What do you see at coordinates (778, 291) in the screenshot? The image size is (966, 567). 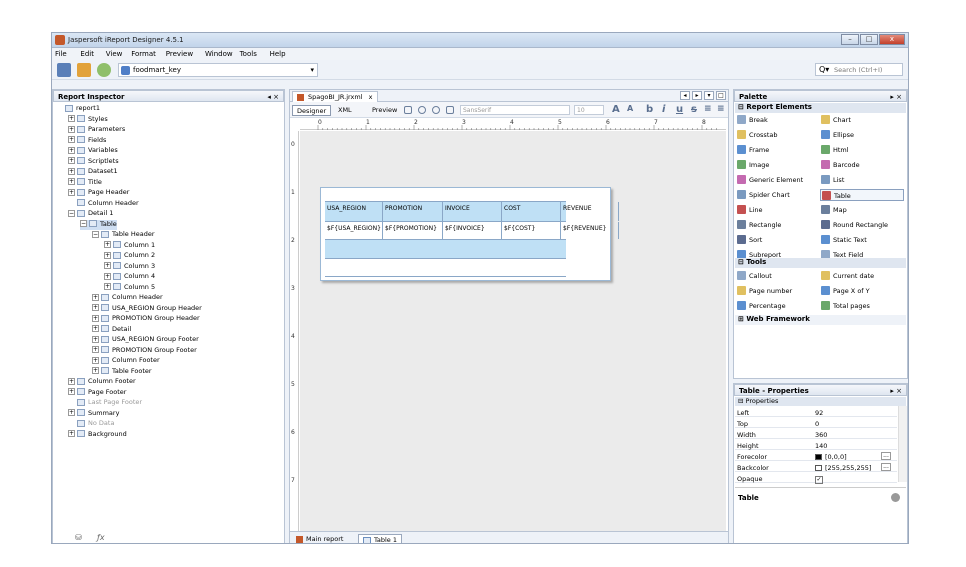 I see `palette-item-page-number: Page number` at bounding box center [778, 291].